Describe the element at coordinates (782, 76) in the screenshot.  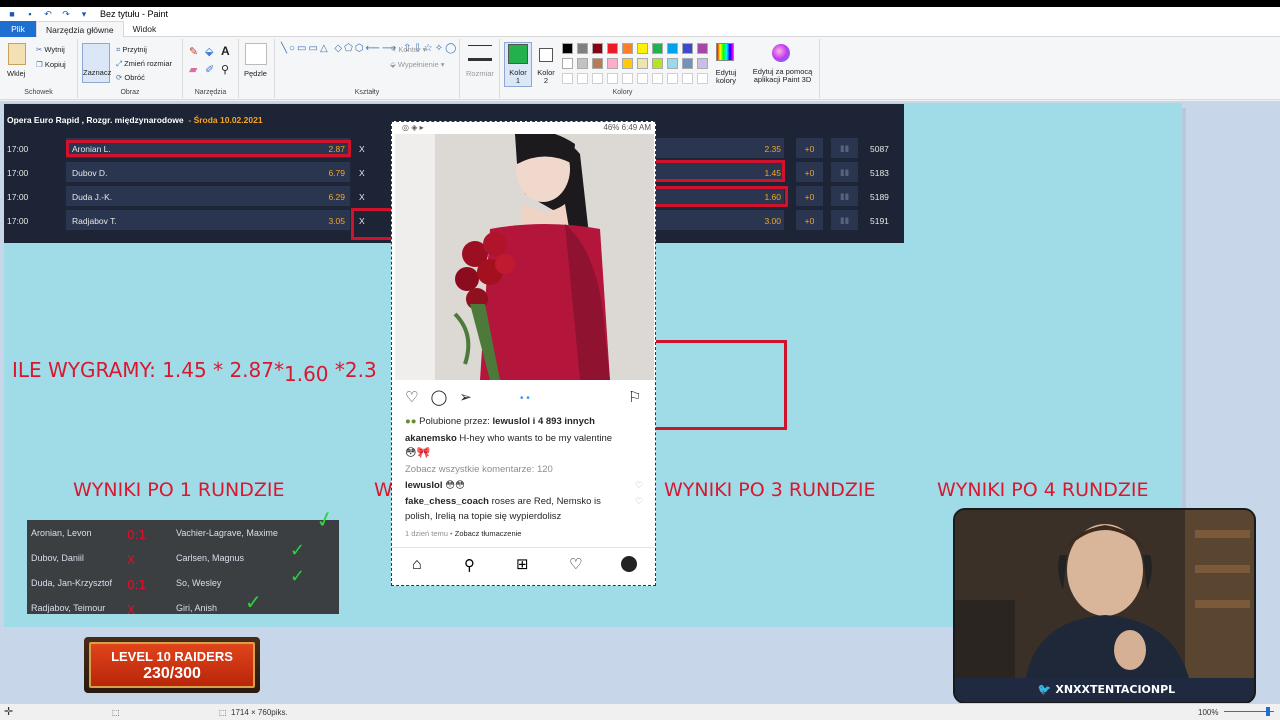
I see `paint3d-button: Edytuj za pomocą aplikacji Paint 3D` at that location.